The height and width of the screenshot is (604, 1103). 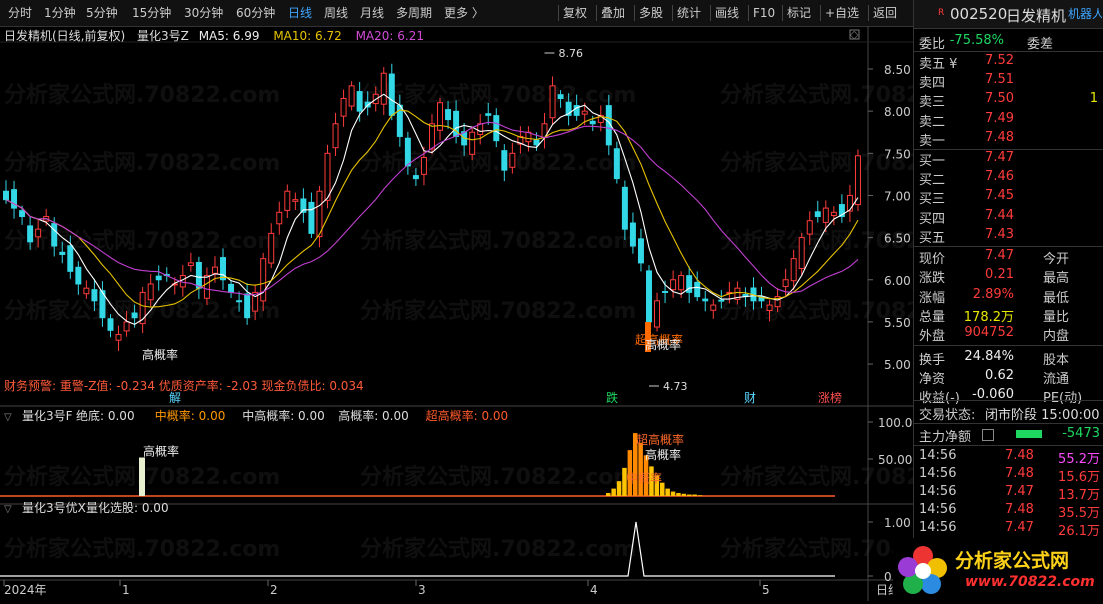 What do you see at coordinates (999, 275) in the screenshot?
I see `stat-value: 0.21` at bounding box center [999, 275].